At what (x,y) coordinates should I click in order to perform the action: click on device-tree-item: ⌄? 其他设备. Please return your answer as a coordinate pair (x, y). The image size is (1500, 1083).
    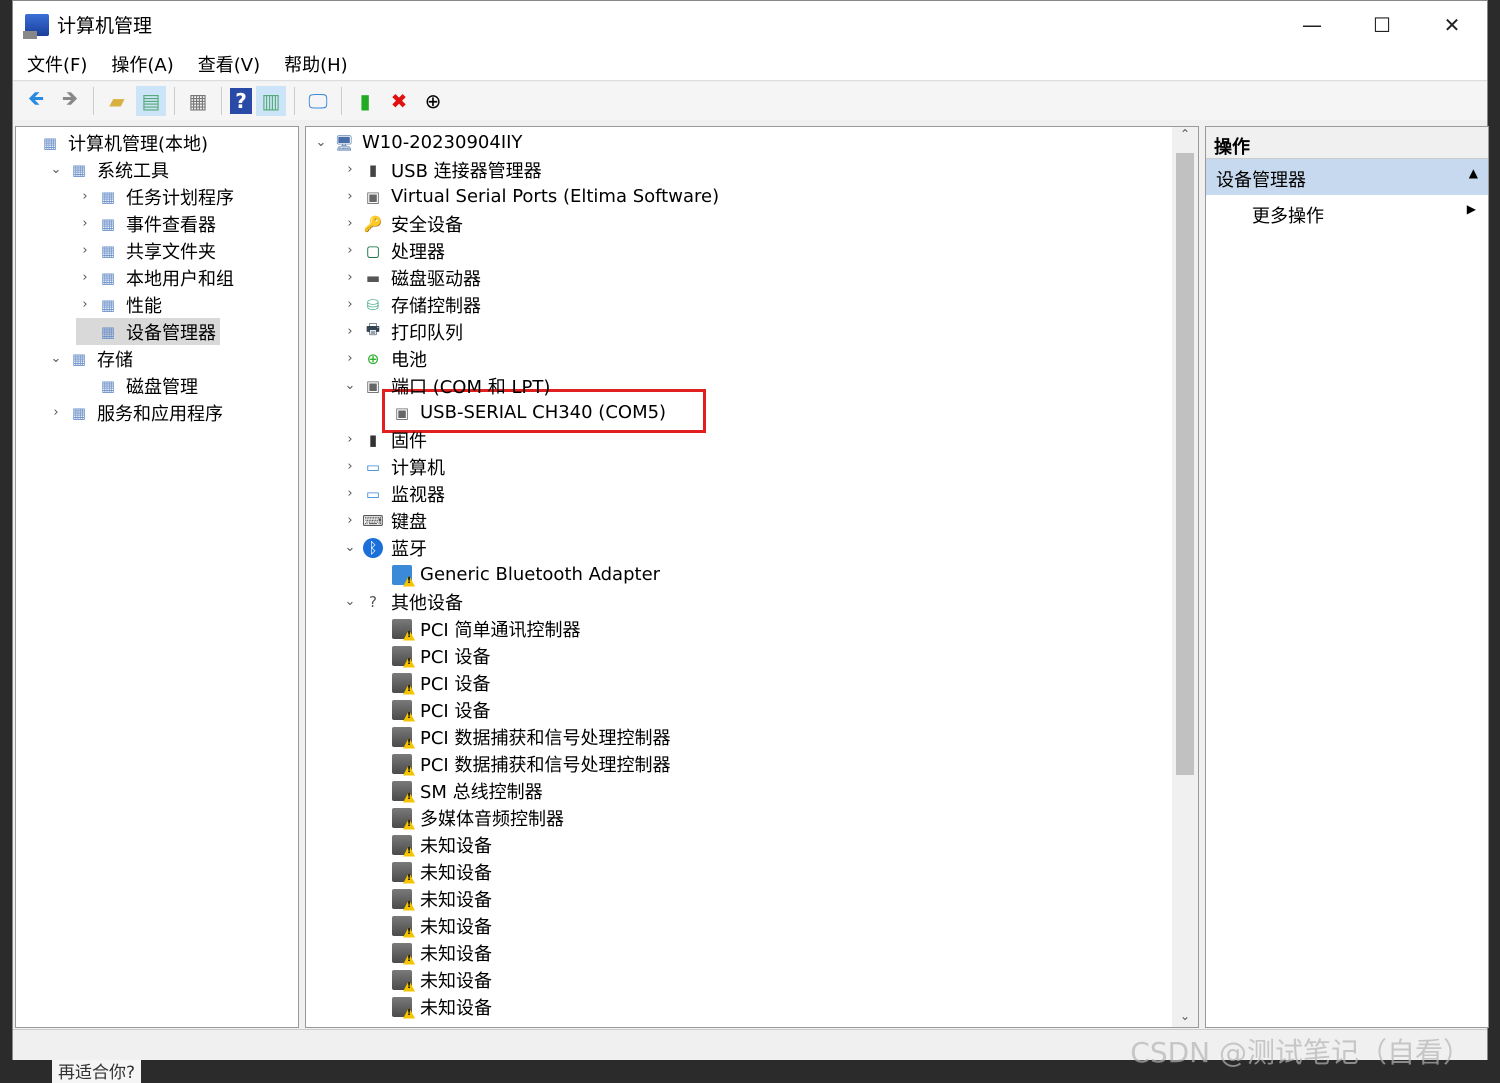
    Looking at the image, I should click on (402, 601).